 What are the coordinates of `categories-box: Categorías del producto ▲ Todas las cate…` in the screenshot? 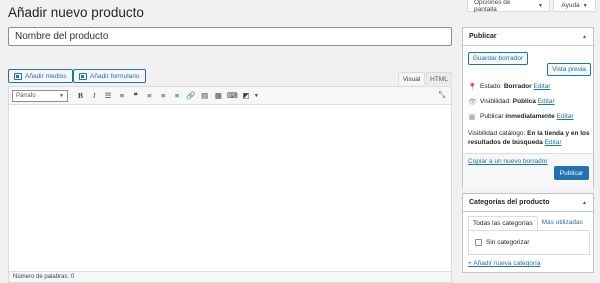 It's located at (528, 233).